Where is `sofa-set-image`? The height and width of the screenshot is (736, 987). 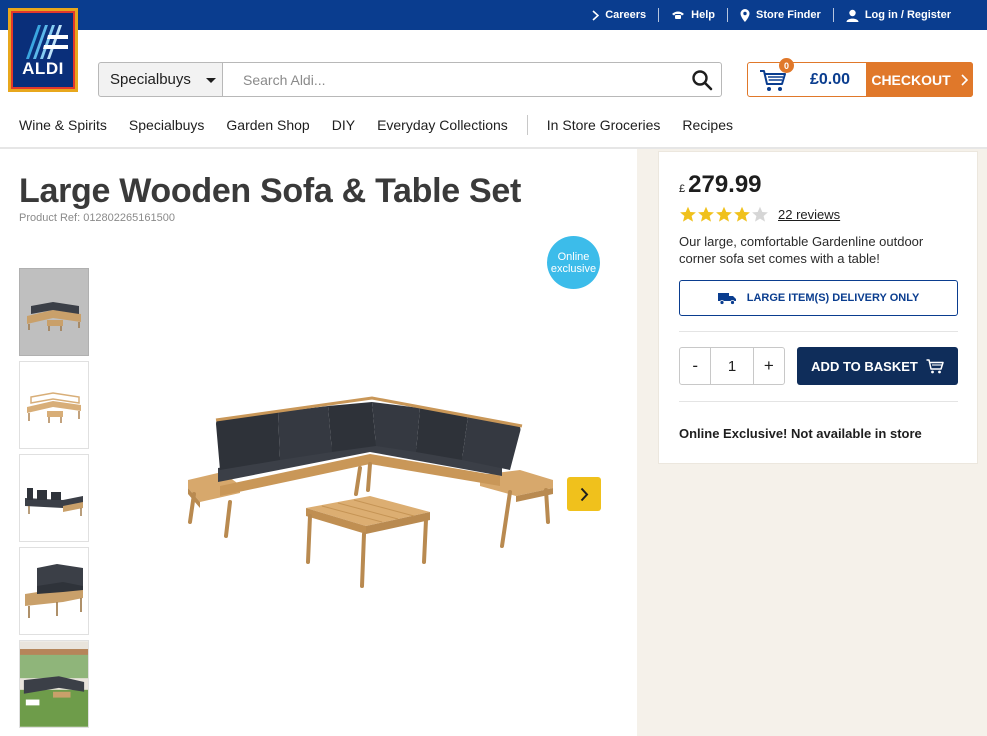 sofa-set-image is located at coordinates (54, 316).